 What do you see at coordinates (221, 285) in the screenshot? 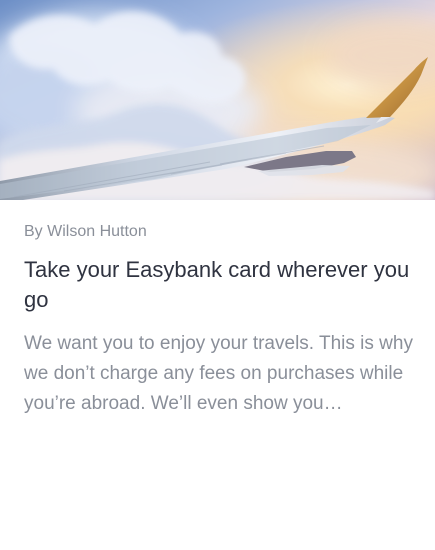
I see `article-title: Take your Easybank card wherever you go` at bounding box center [221, 285].